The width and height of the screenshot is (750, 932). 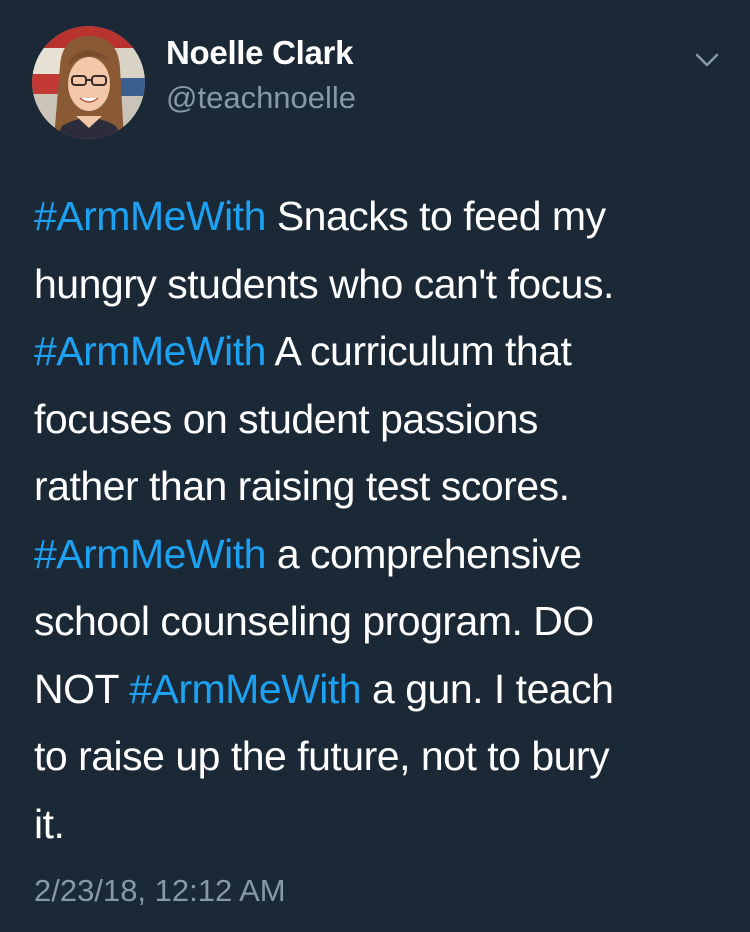 I want to click on profile-photo-icon, so click(x=88, y=82).